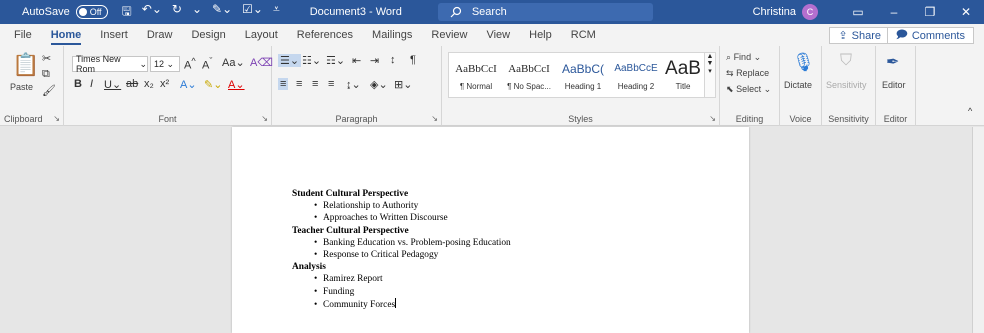  What do you see at coordinates (545, 12) in the screenshot?
I see `search-box: Search` at bounding box center [545, 12].